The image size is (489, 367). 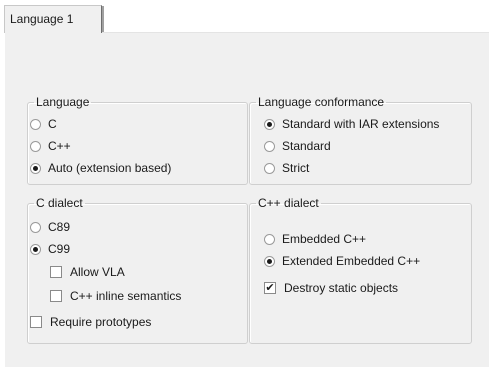 I want to click on radio-label: C99, so click(x=59, y=249).